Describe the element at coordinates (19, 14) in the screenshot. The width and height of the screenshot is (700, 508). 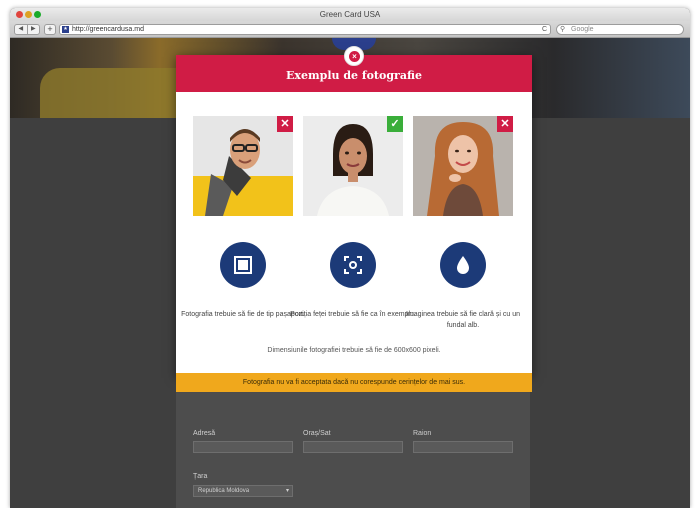
I see `close-window-button` at that location.